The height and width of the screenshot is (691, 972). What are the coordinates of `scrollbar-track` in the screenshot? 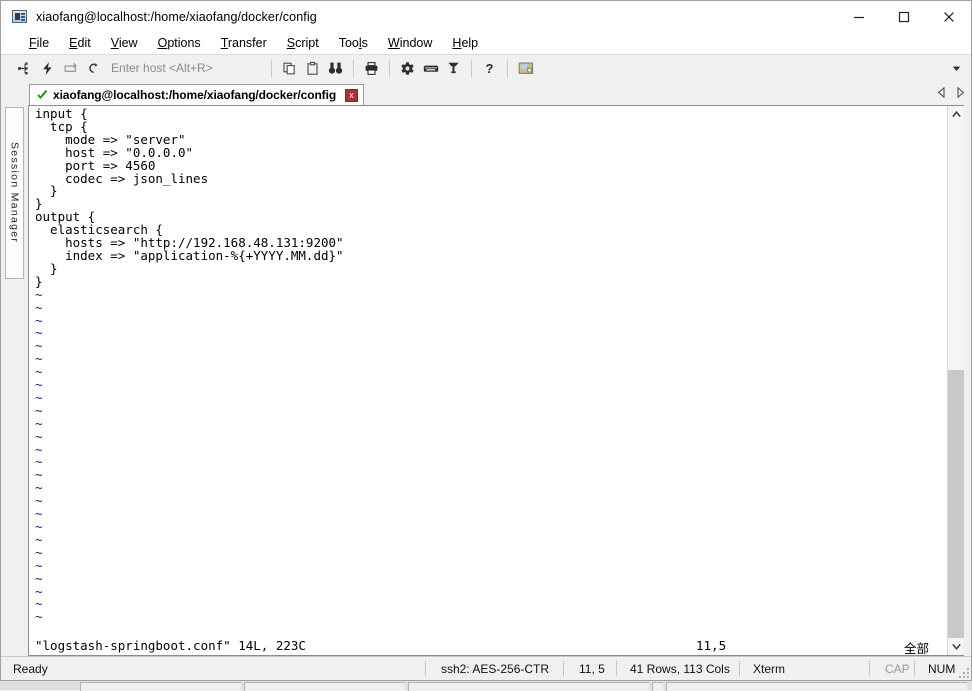 It's located at (956, 380).